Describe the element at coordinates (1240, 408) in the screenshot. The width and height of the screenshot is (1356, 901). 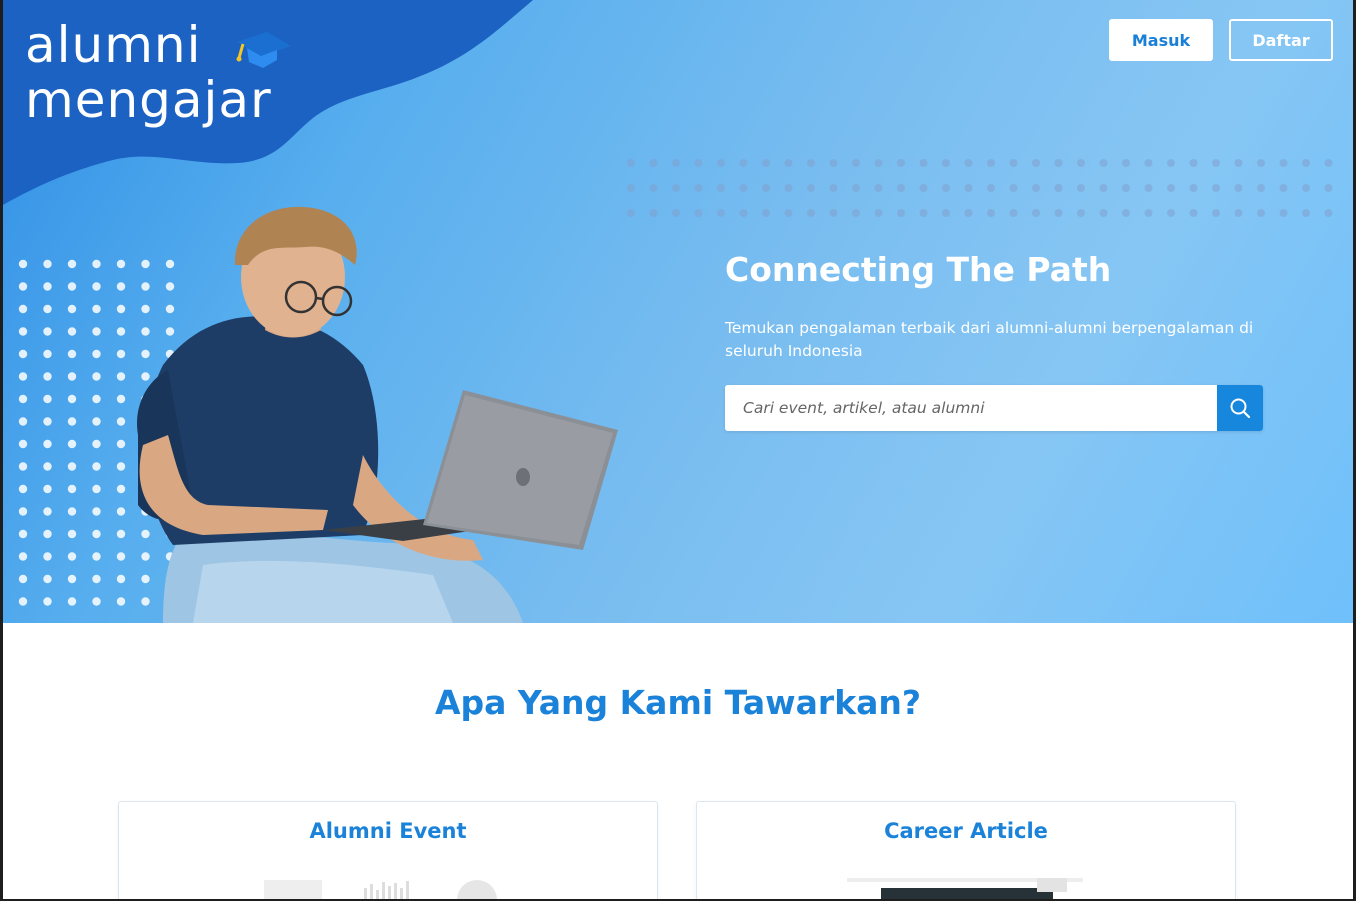
I see `search-button` at that location.